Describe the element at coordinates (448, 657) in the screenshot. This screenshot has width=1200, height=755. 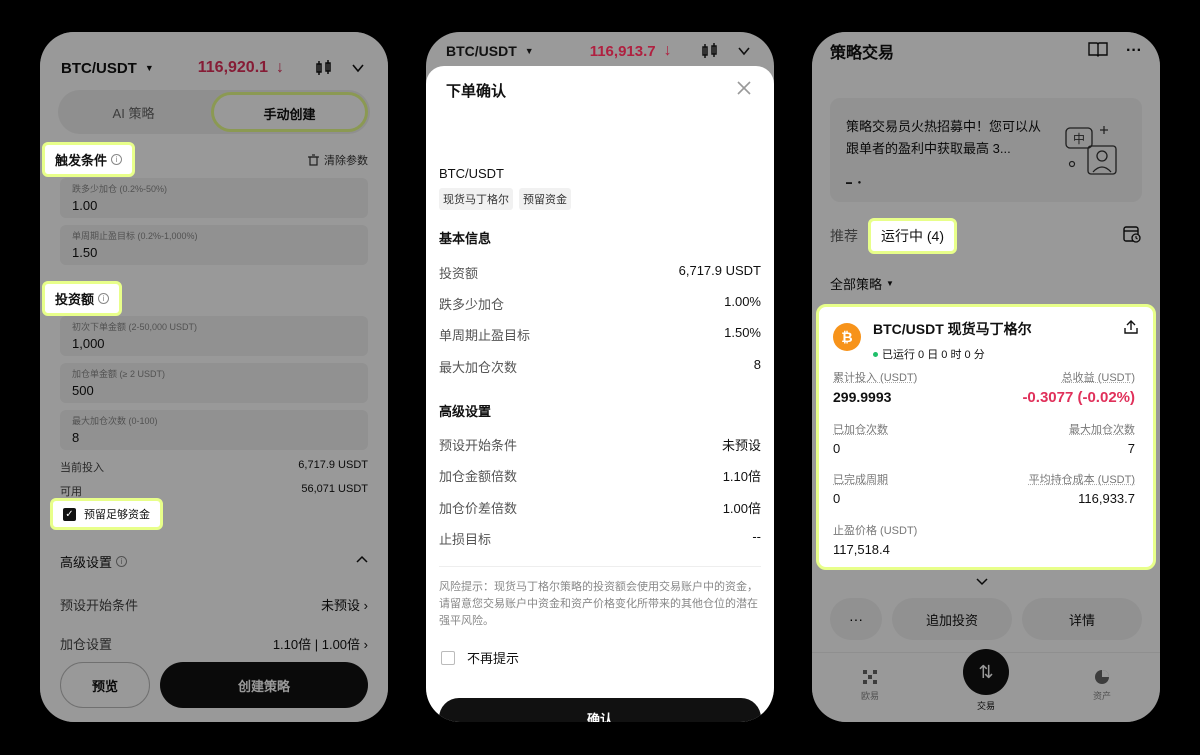
I see `checkbox-empty-icon` at that location.